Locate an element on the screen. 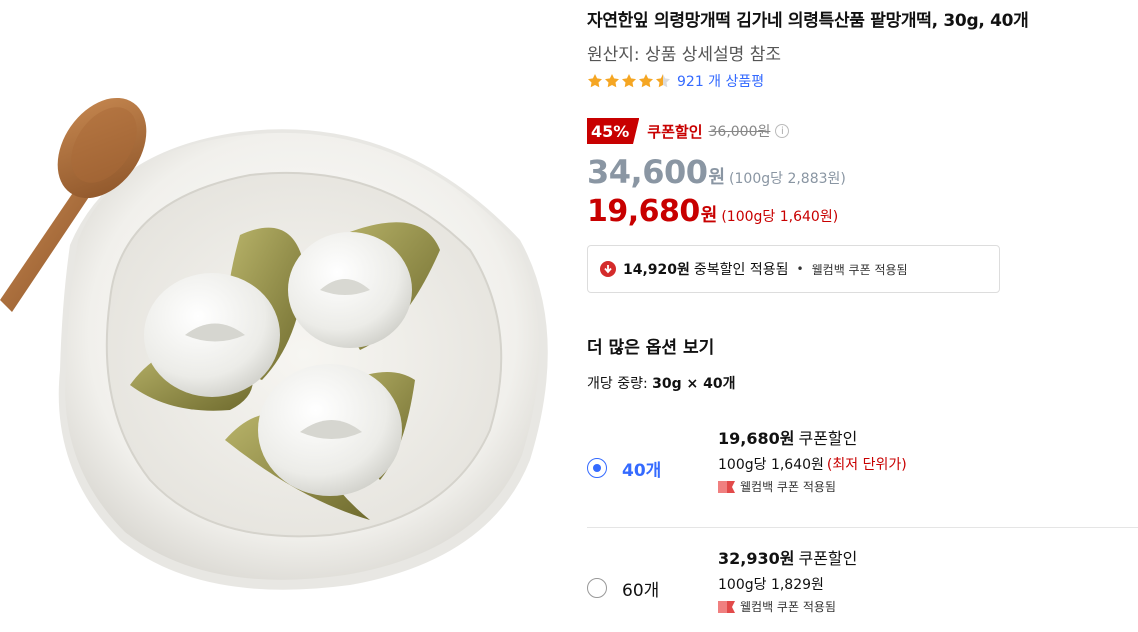 This screenshot has height=632, width=1138. discount-row: 45% 쿠폰할인 36,000원 i is located at coordinates (688, 131).